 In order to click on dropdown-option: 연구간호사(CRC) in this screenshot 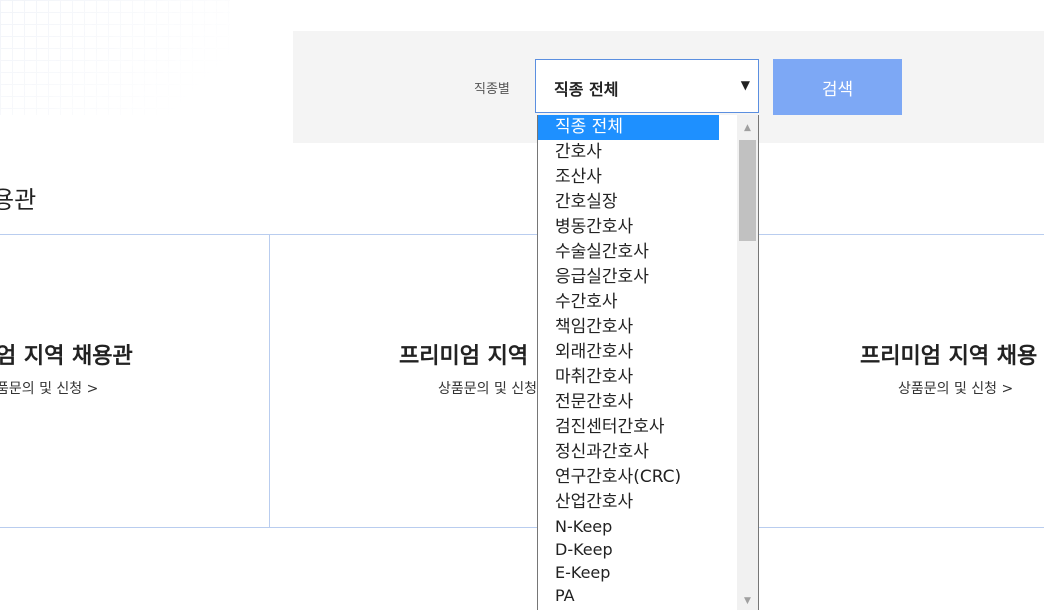, I will do `click(648, 477)`.